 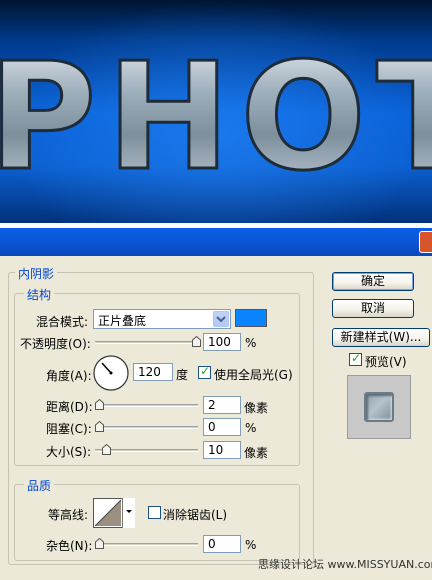 What do you see at coordinates (146, 342) in the screenshot?
I see `opacity-slider` at bounding box center [146, 342].